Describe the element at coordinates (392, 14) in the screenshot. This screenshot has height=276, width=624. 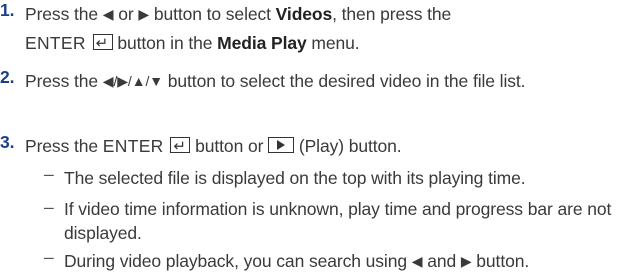
I see `text-fragment: , then press the` at that location.